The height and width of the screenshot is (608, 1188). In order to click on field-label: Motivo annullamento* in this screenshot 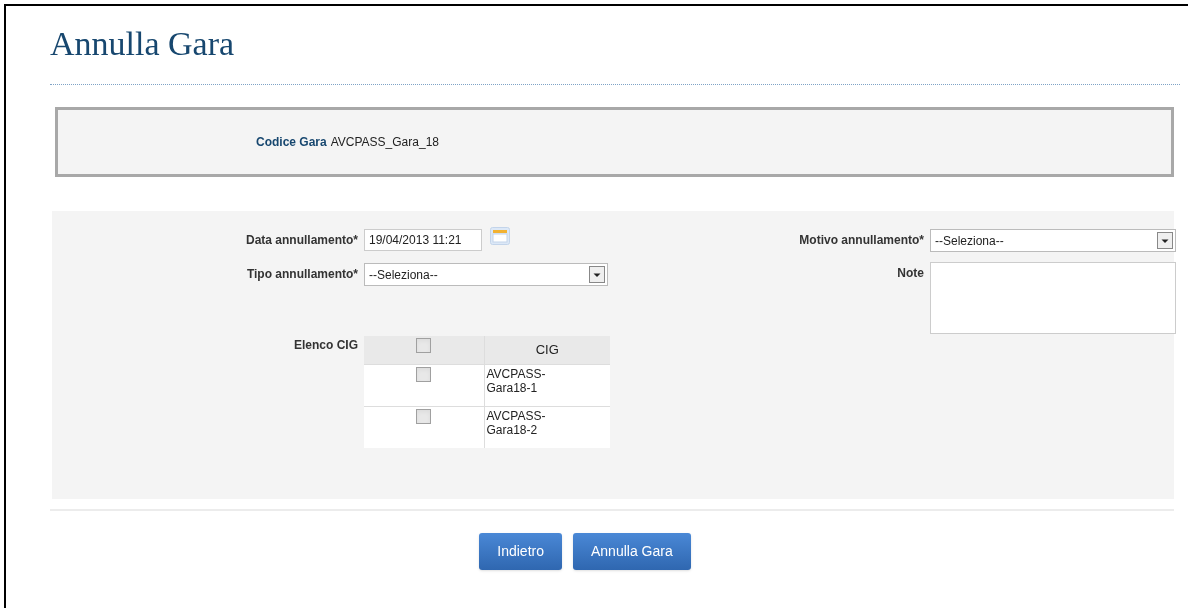, I will do `click(861, 240)`.